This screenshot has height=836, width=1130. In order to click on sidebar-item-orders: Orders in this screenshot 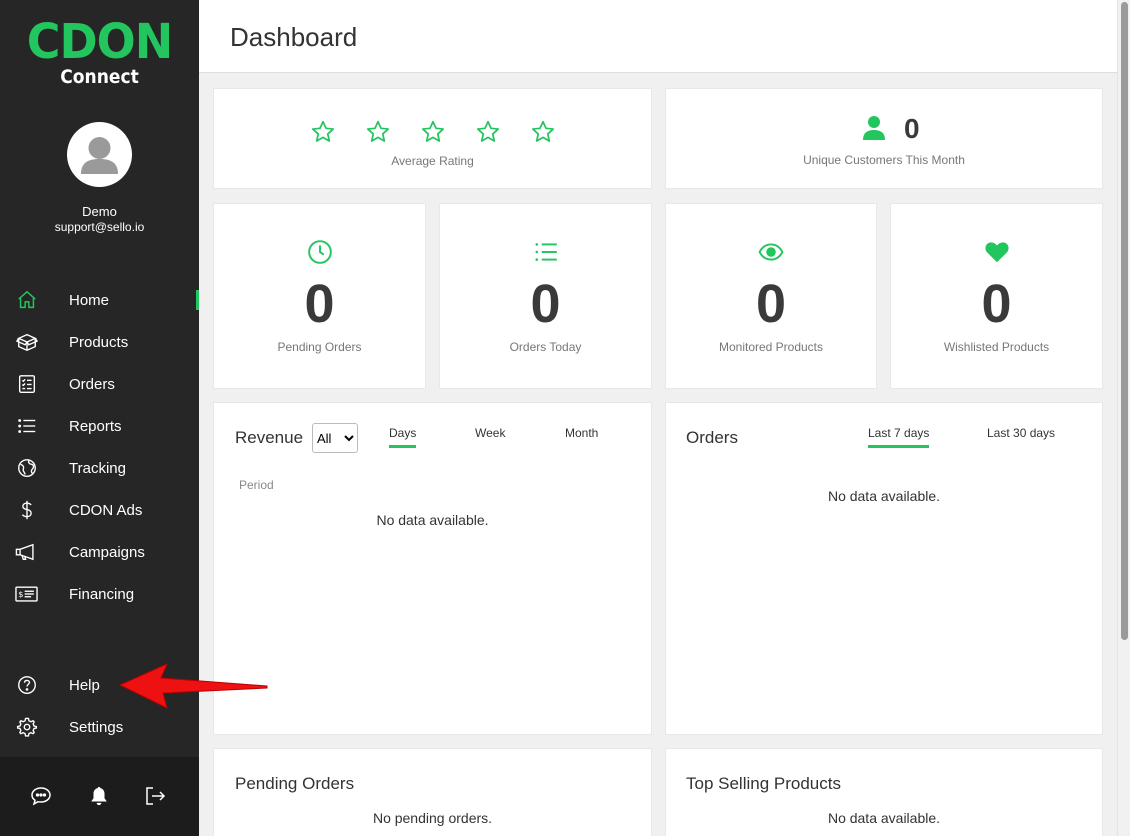, I will do `click(99, 384)`.